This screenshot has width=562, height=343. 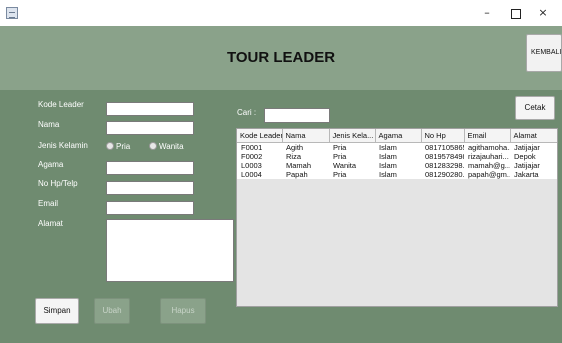 What do you see at coordinates (49, 124) in the screenshot?
I see `nama-label: Nama` at bounding box center [49, 124].